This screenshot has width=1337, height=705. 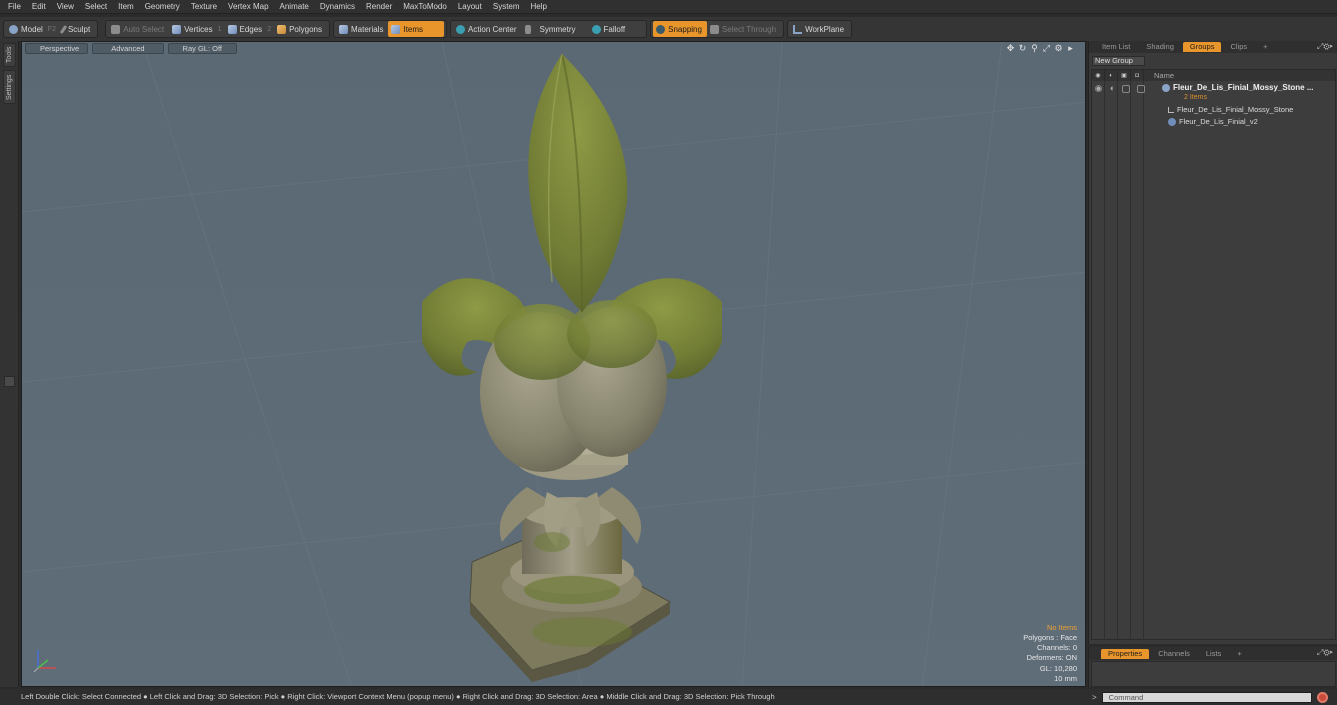 I want to click on action-center-icon, so click(x=461, y=29).